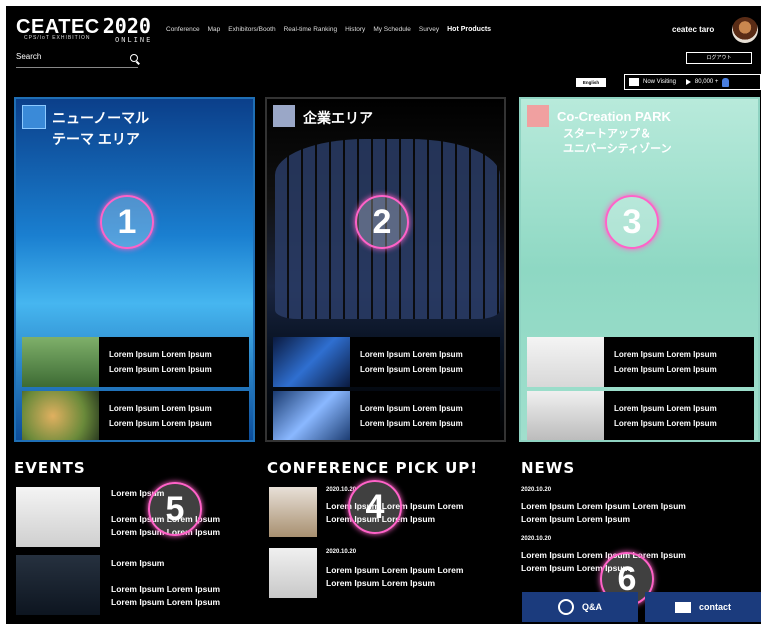  I want to click on callout-number-5: 5, so click(175, 509).